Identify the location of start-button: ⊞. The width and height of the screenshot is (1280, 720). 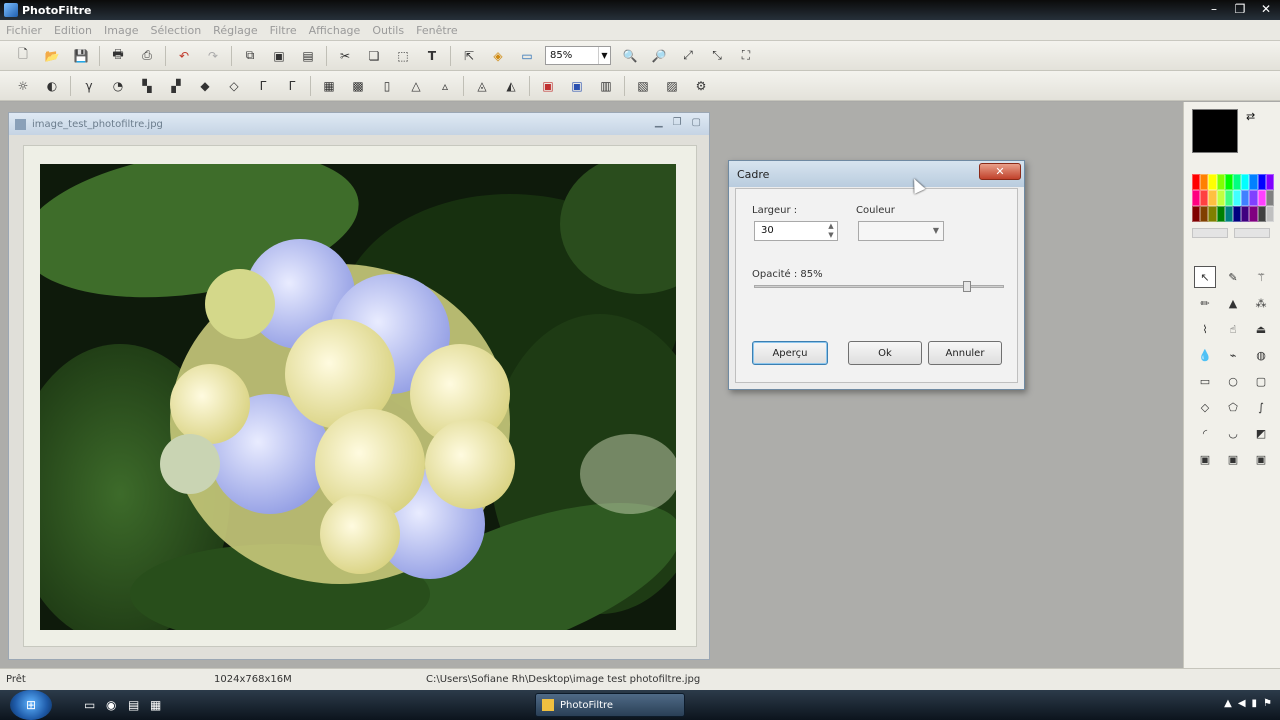
(31, 705).